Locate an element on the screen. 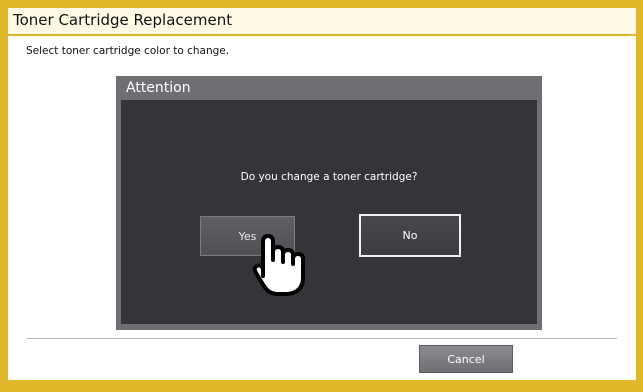 The height and width of the screenshot is (392, 643). cancel-button: Cancel is located at coordinates (466, 359).